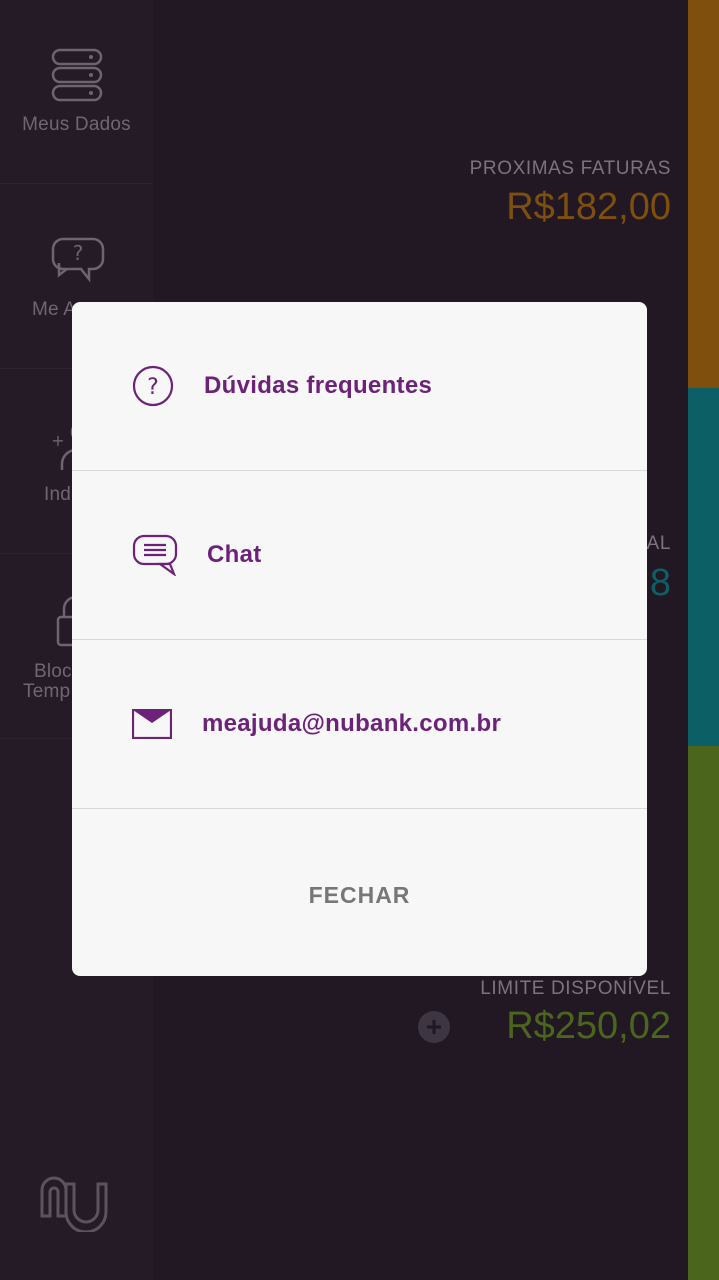  Describe the element at coordinates (434, 1027) in the screenshot. I see `plus-icon: +` at that location.